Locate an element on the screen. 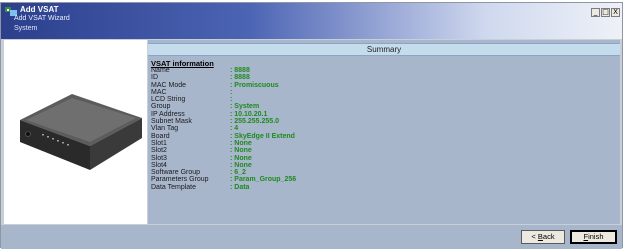 This screenshot has height=250, width=625. info-label: LCD String is located at coordinates (168, 100).